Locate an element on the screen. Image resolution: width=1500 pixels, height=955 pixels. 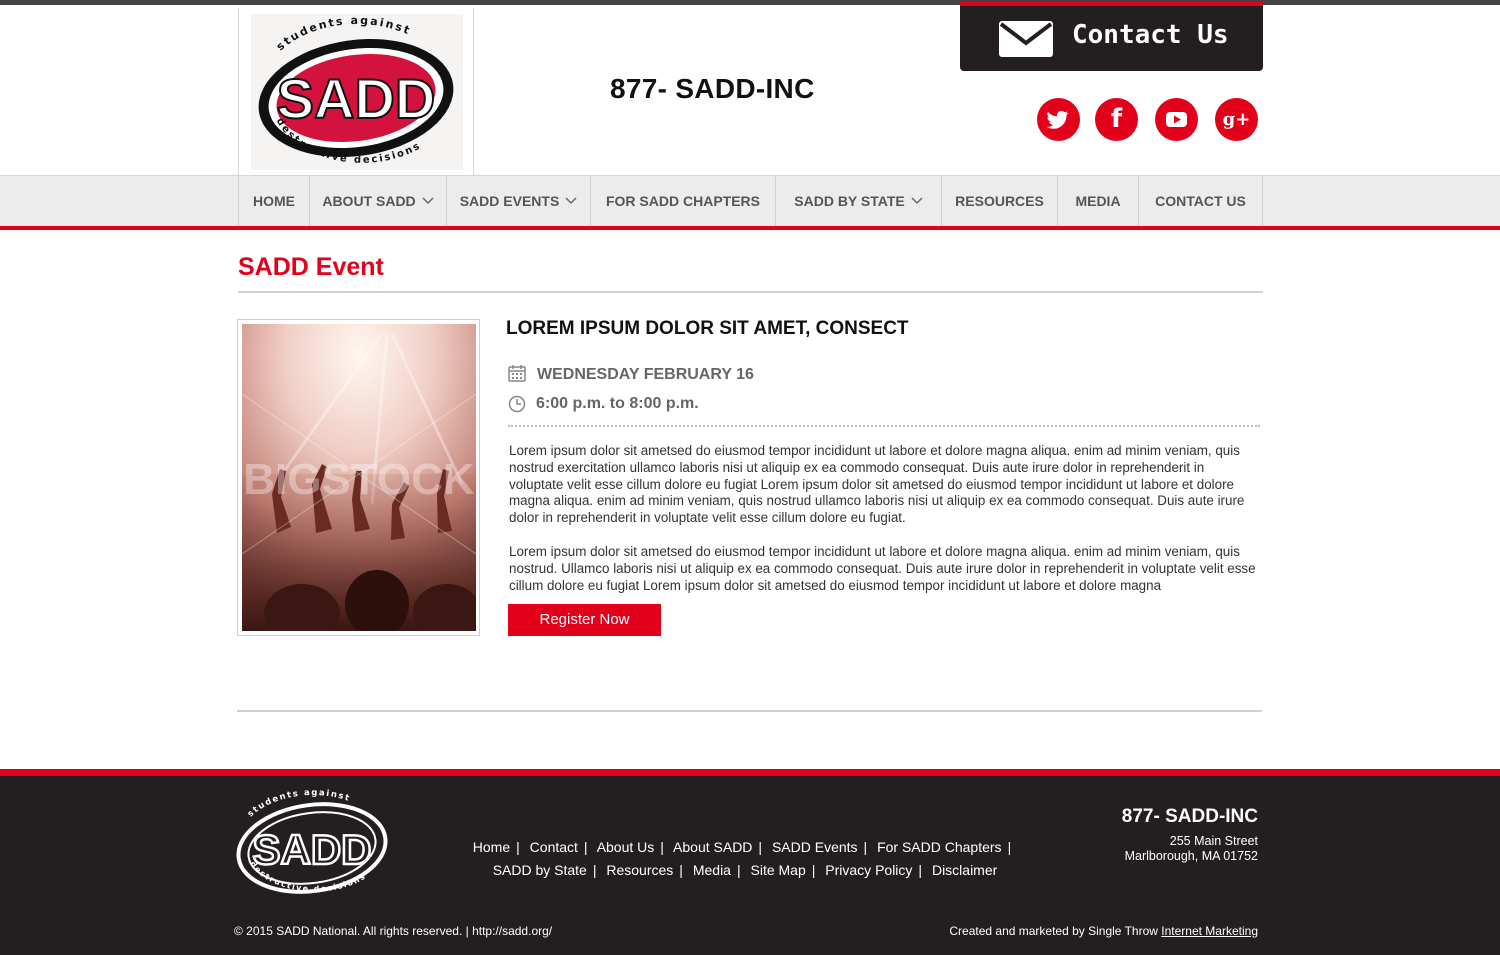
nav-item-for-sadd-chapters: FOR SADD CHAPTERS is located at coordinates (682, 201).